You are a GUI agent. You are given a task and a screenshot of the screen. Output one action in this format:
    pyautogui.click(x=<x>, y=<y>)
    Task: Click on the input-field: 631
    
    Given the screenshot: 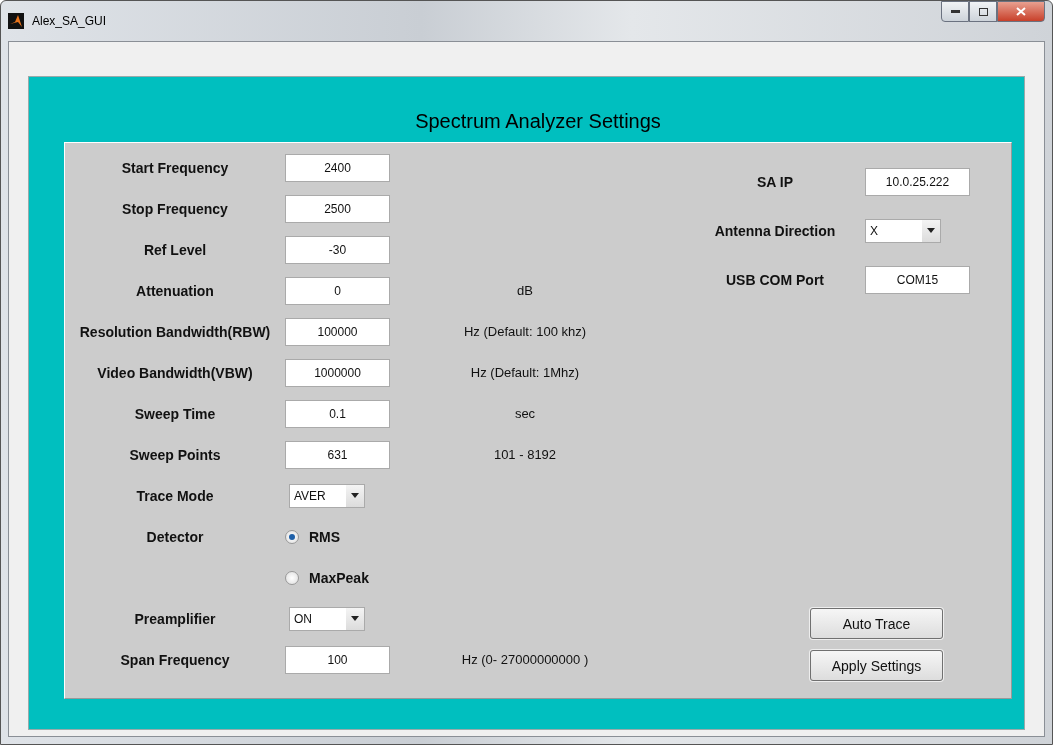 What is the action you would take?
    pyautogui.click(x=337, y=454)
    